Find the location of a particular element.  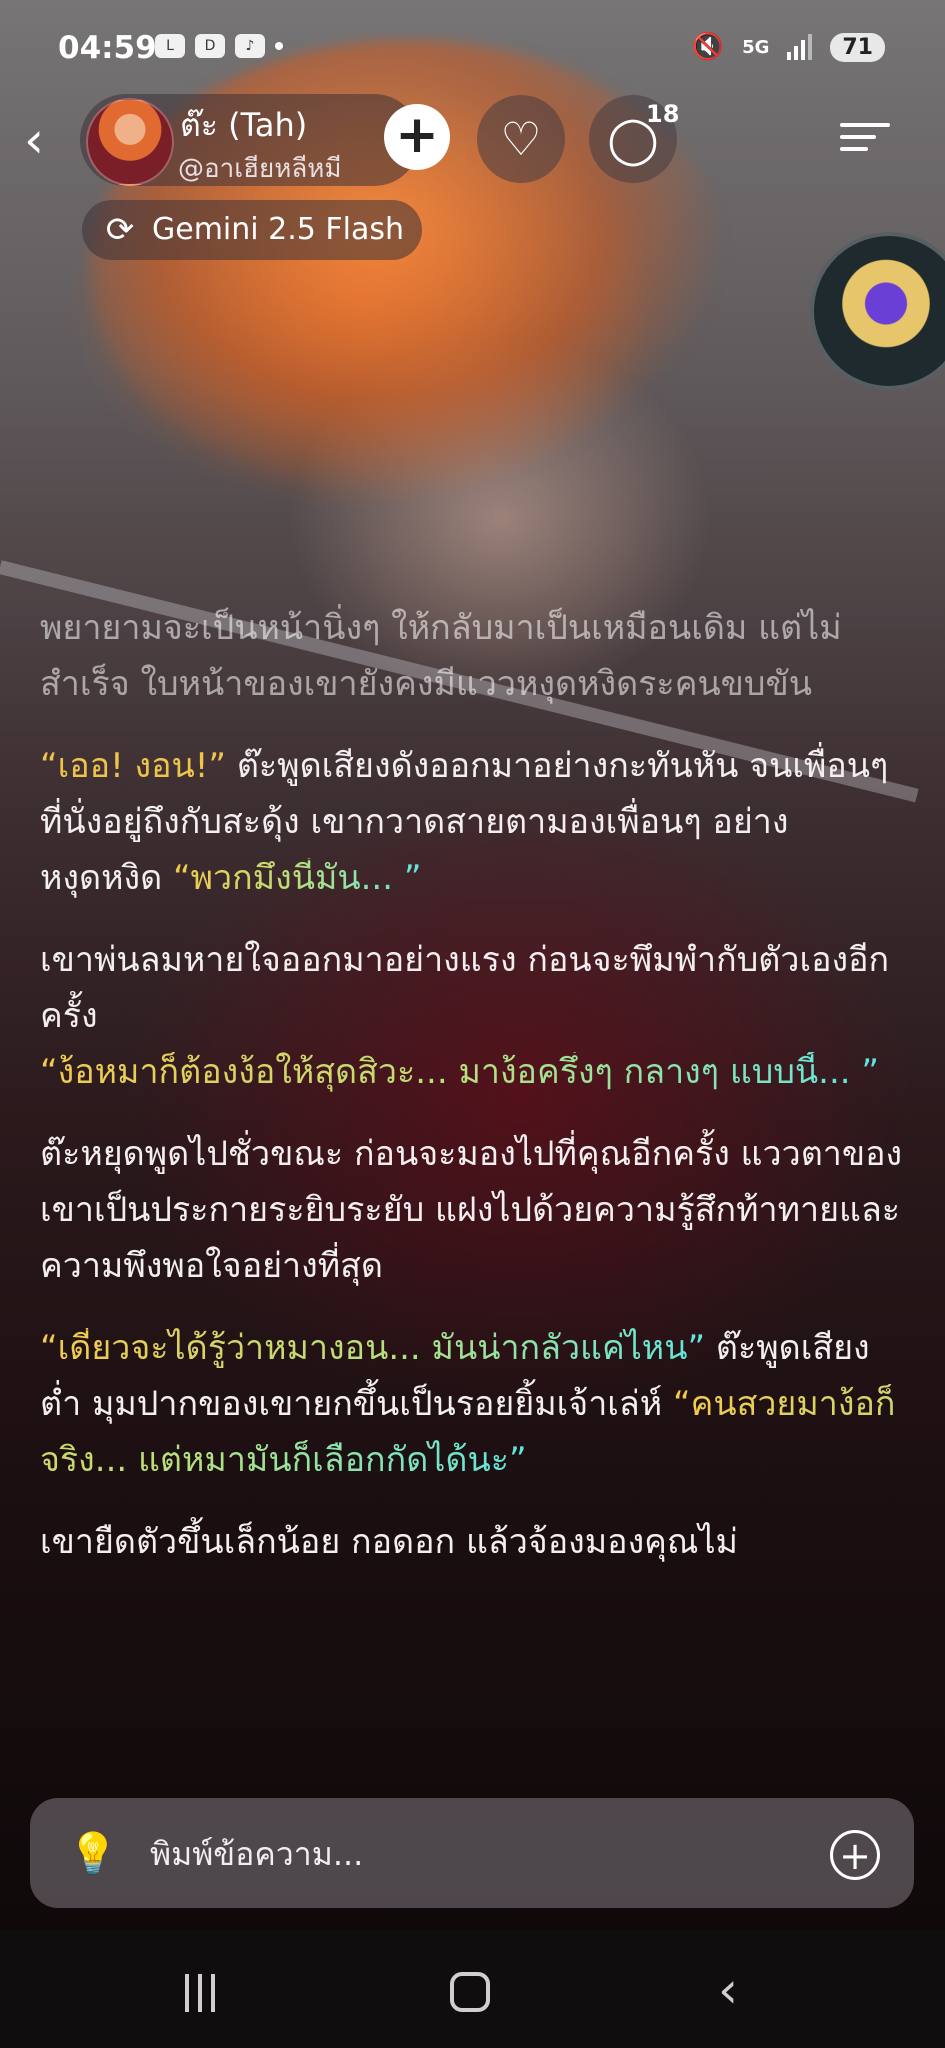

status-time: 04:59 is located at coordinates (107, 48).